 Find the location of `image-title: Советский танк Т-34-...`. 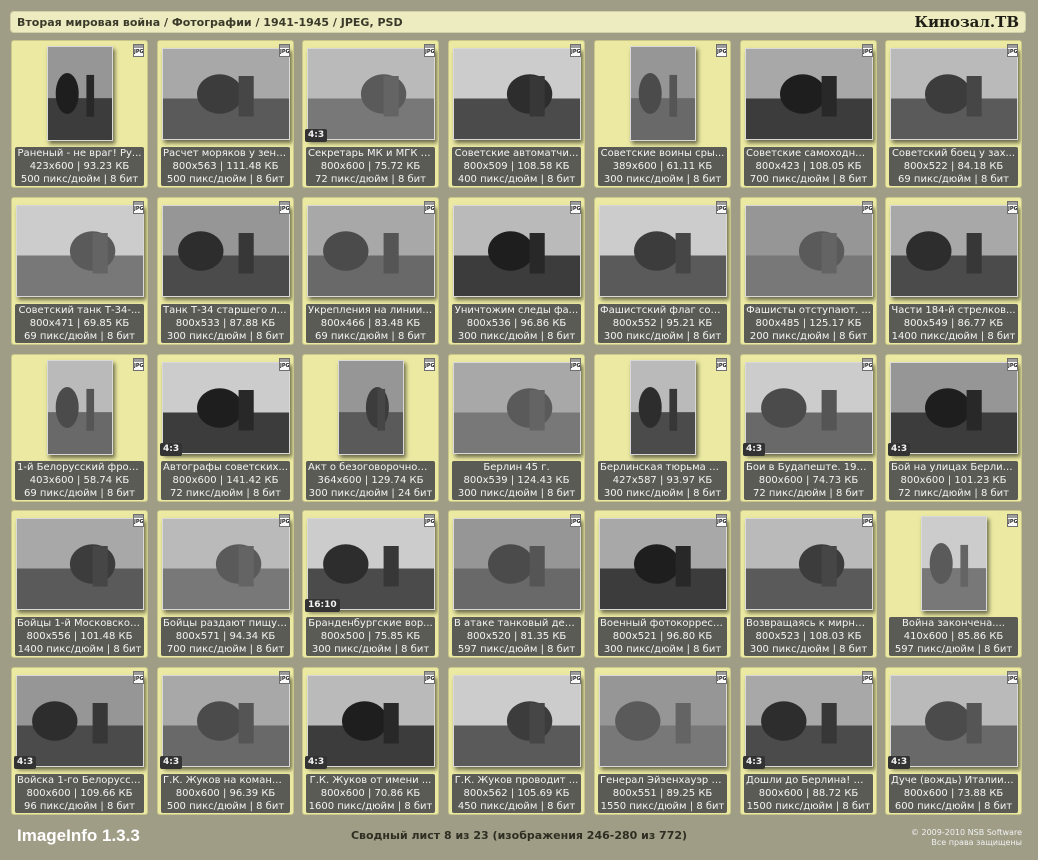

image-title: Советский танк Т-34-... is located at coordinates (79, 310).